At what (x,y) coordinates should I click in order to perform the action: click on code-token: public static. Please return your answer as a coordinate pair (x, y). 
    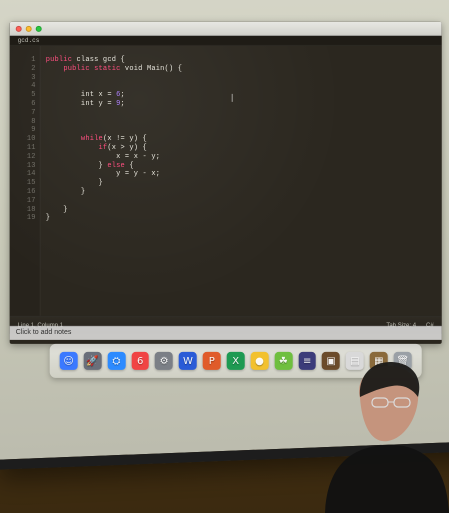
    Looking at the image, I should click on (92, 68).